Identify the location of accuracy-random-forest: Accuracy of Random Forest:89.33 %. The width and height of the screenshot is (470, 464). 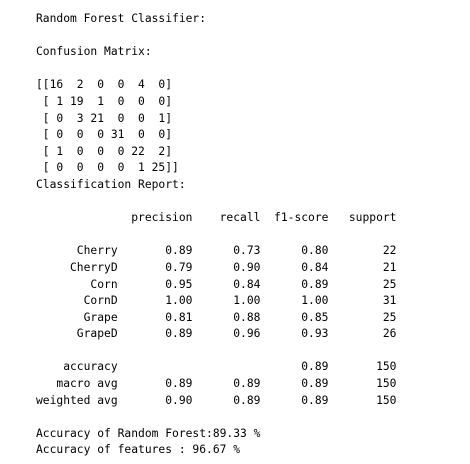
(148, 433).